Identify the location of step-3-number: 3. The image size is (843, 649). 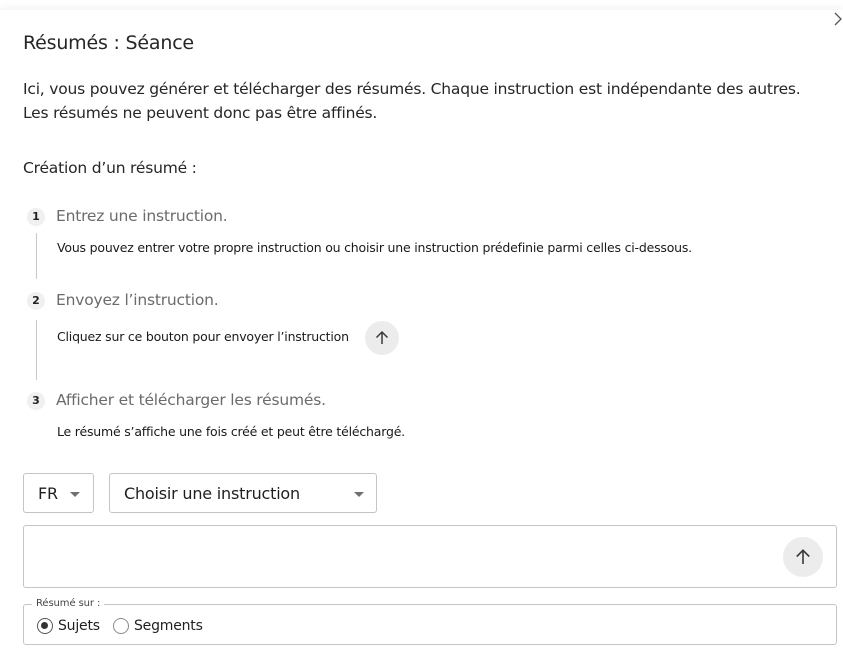
(36, 401).